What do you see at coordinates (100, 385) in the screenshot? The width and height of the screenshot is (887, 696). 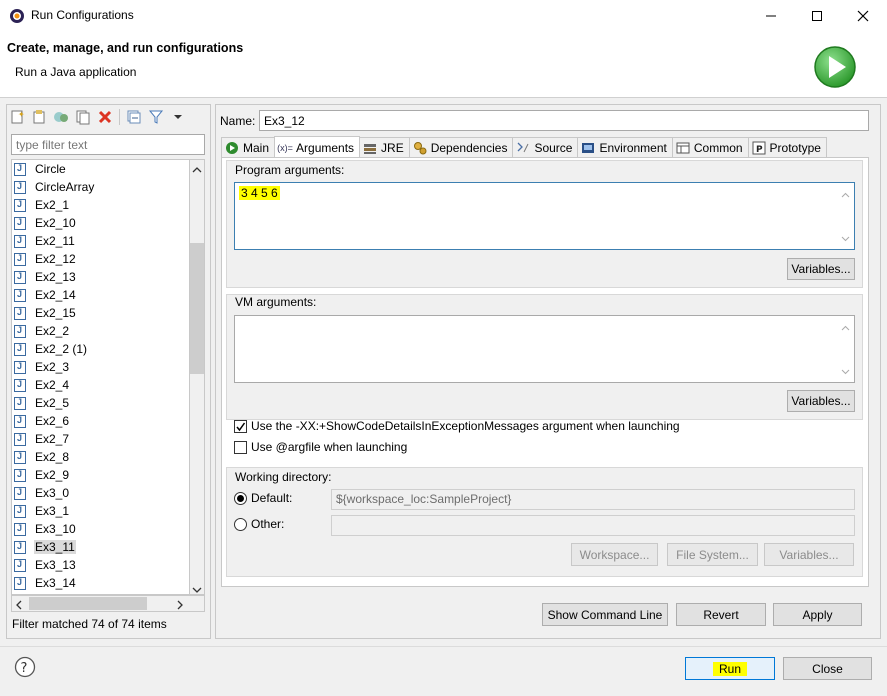 I see `list-item: Ex2_4` at bounding box center [100, 385].